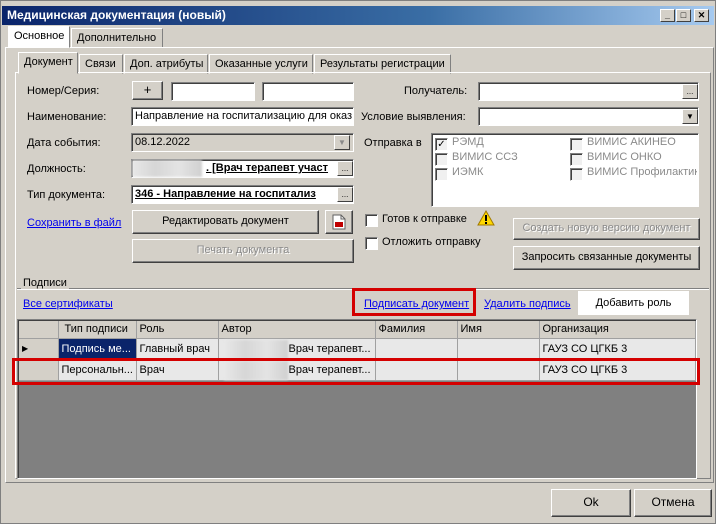 The width and height of the screenshot is (716, 524). What do you see at coordinates (485, 157) in the screenshot?
I see `send-ssz-label: ВИМИС ССЗ` at bounding box center [485, 157].